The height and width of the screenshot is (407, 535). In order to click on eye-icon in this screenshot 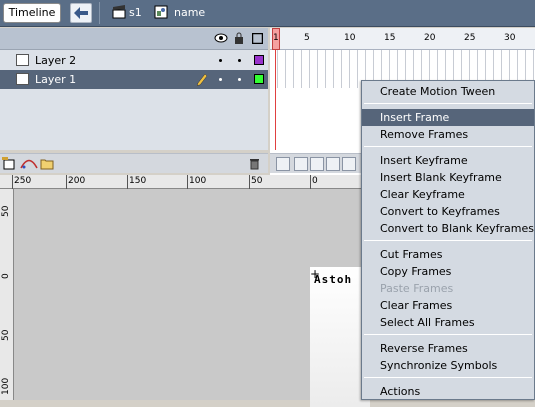, I will do `click(221, 38)`.